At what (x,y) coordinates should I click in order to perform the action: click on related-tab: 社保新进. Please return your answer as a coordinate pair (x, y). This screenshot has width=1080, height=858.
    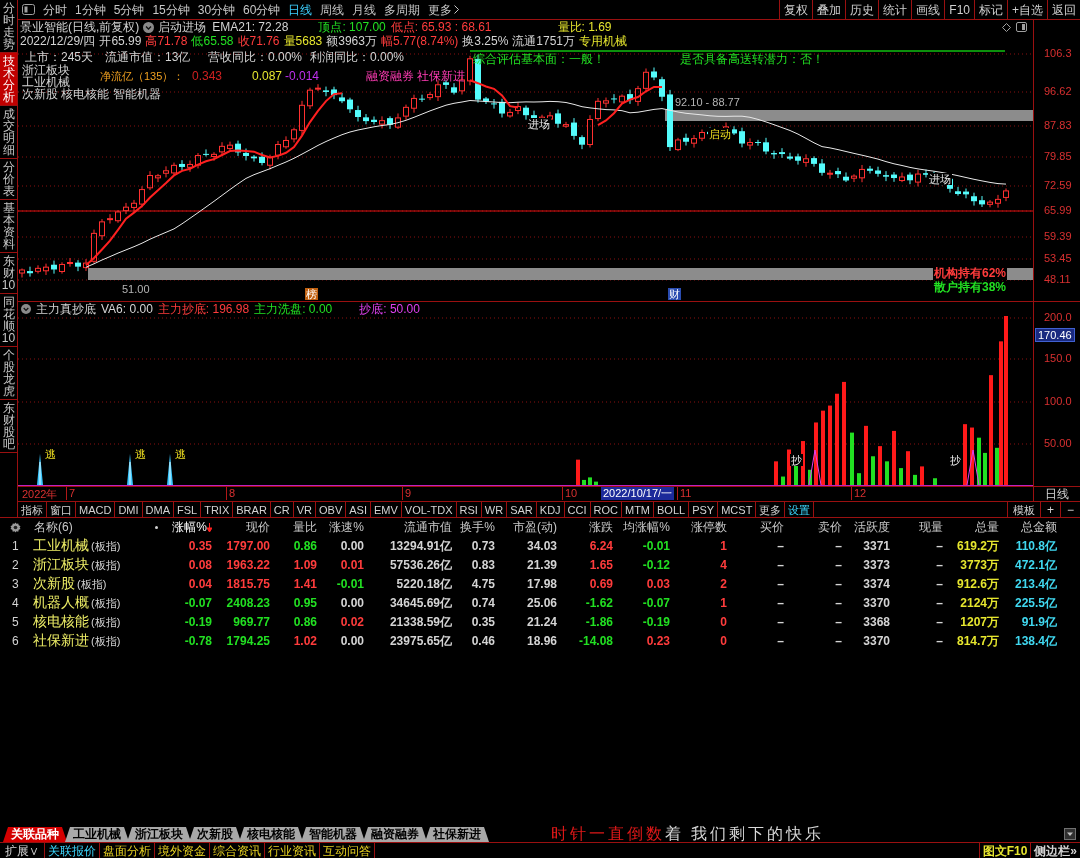
    Looking at the image, I should click on (457, 834).